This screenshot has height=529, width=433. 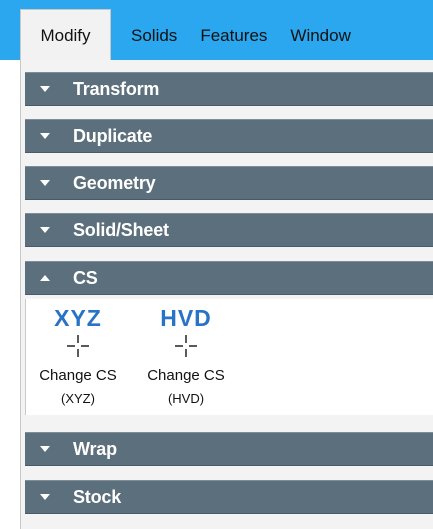 I want to click on tab-features: Features, so click(x=233, y=34).